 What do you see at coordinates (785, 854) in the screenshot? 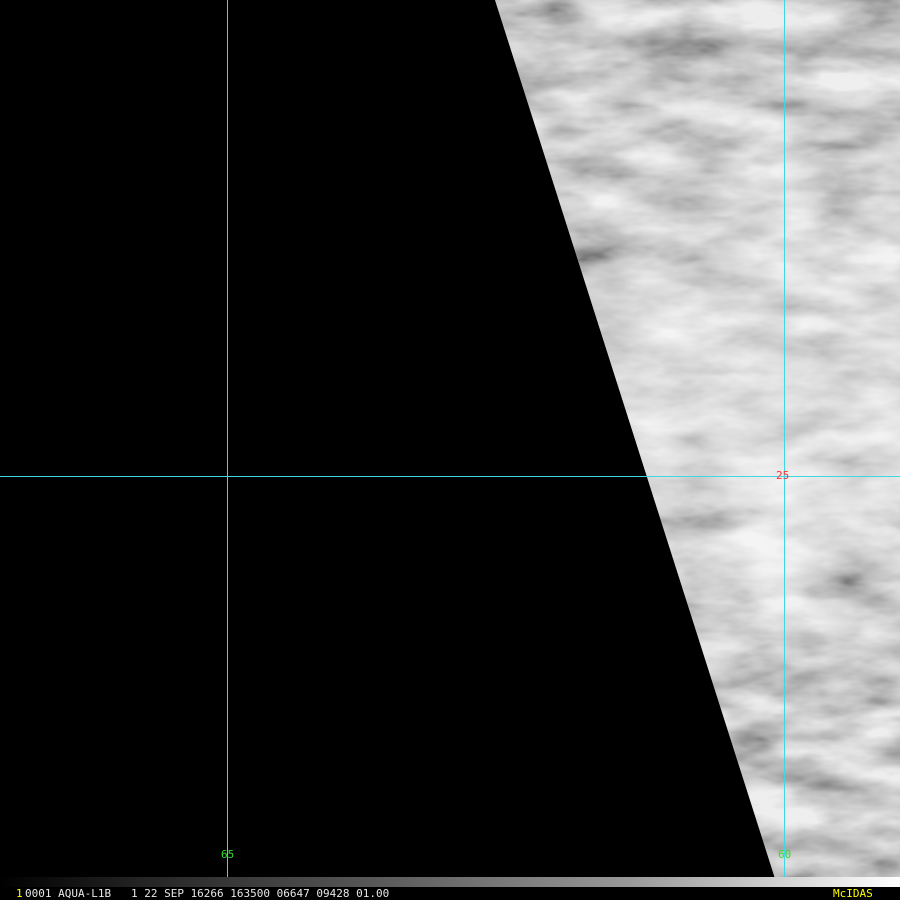
I see `longitude-label-60: 60` at bounding box center [785, 854].